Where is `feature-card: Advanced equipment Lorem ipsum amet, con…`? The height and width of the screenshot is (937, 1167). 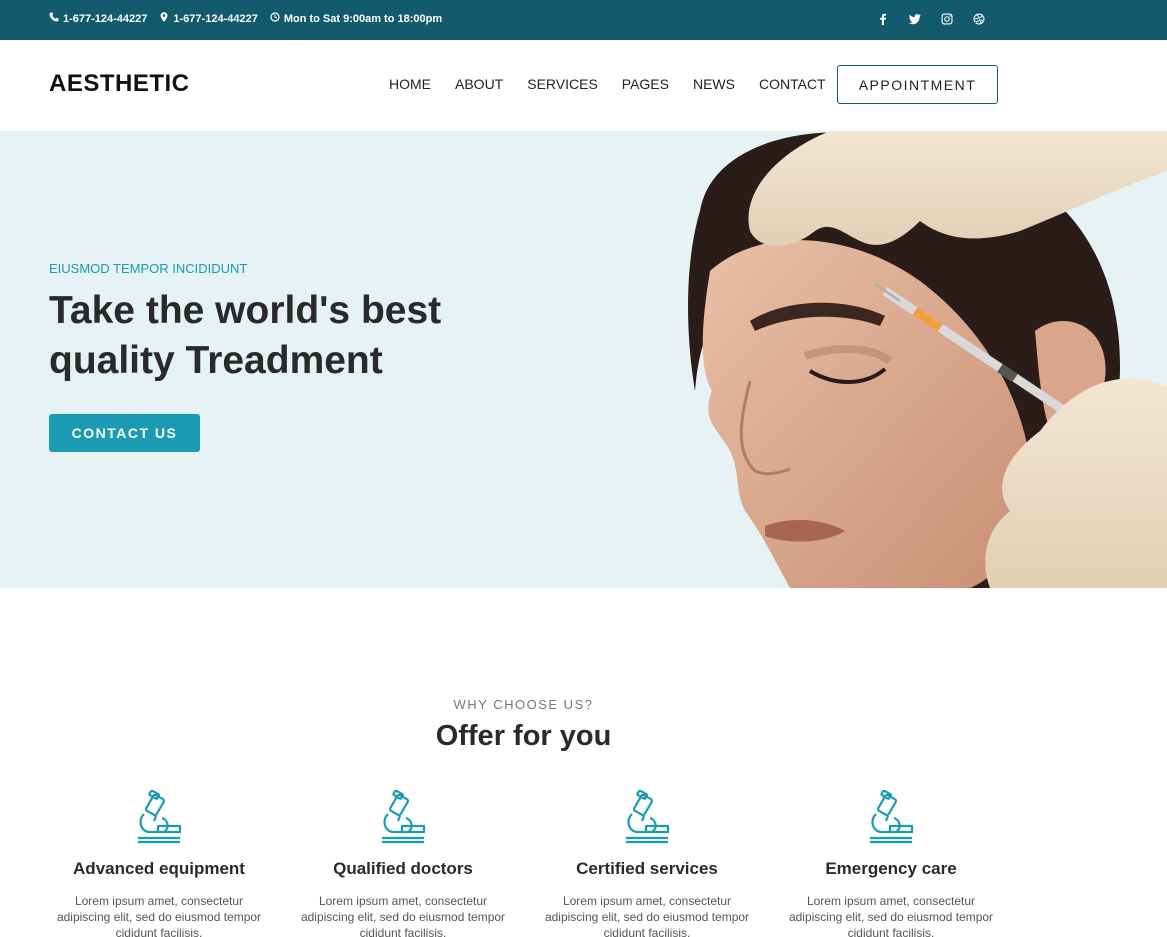 feature-card: Advanced equipment Lorem ipsum amet, con… is located at coordinates (159, 863).